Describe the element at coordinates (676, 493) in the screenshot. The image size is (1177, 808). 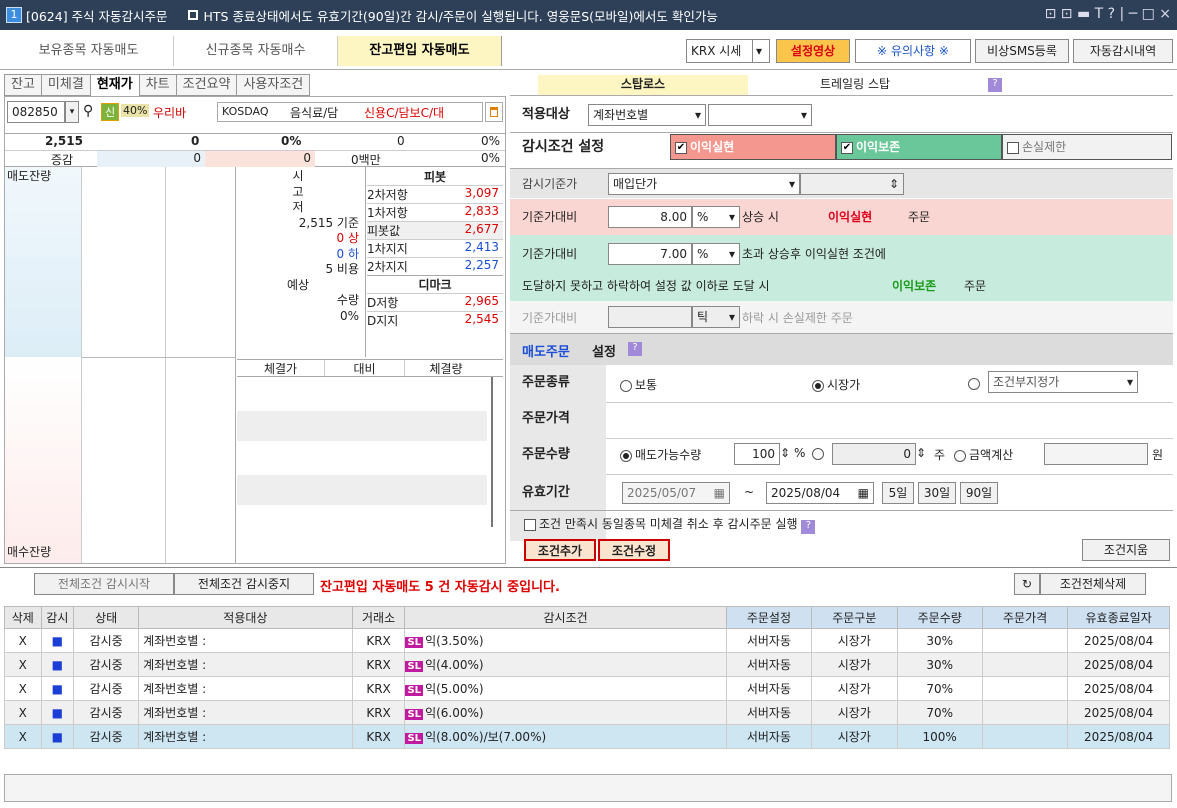
I see `valid-from-input: 2025/05/07 ▦` at that location.